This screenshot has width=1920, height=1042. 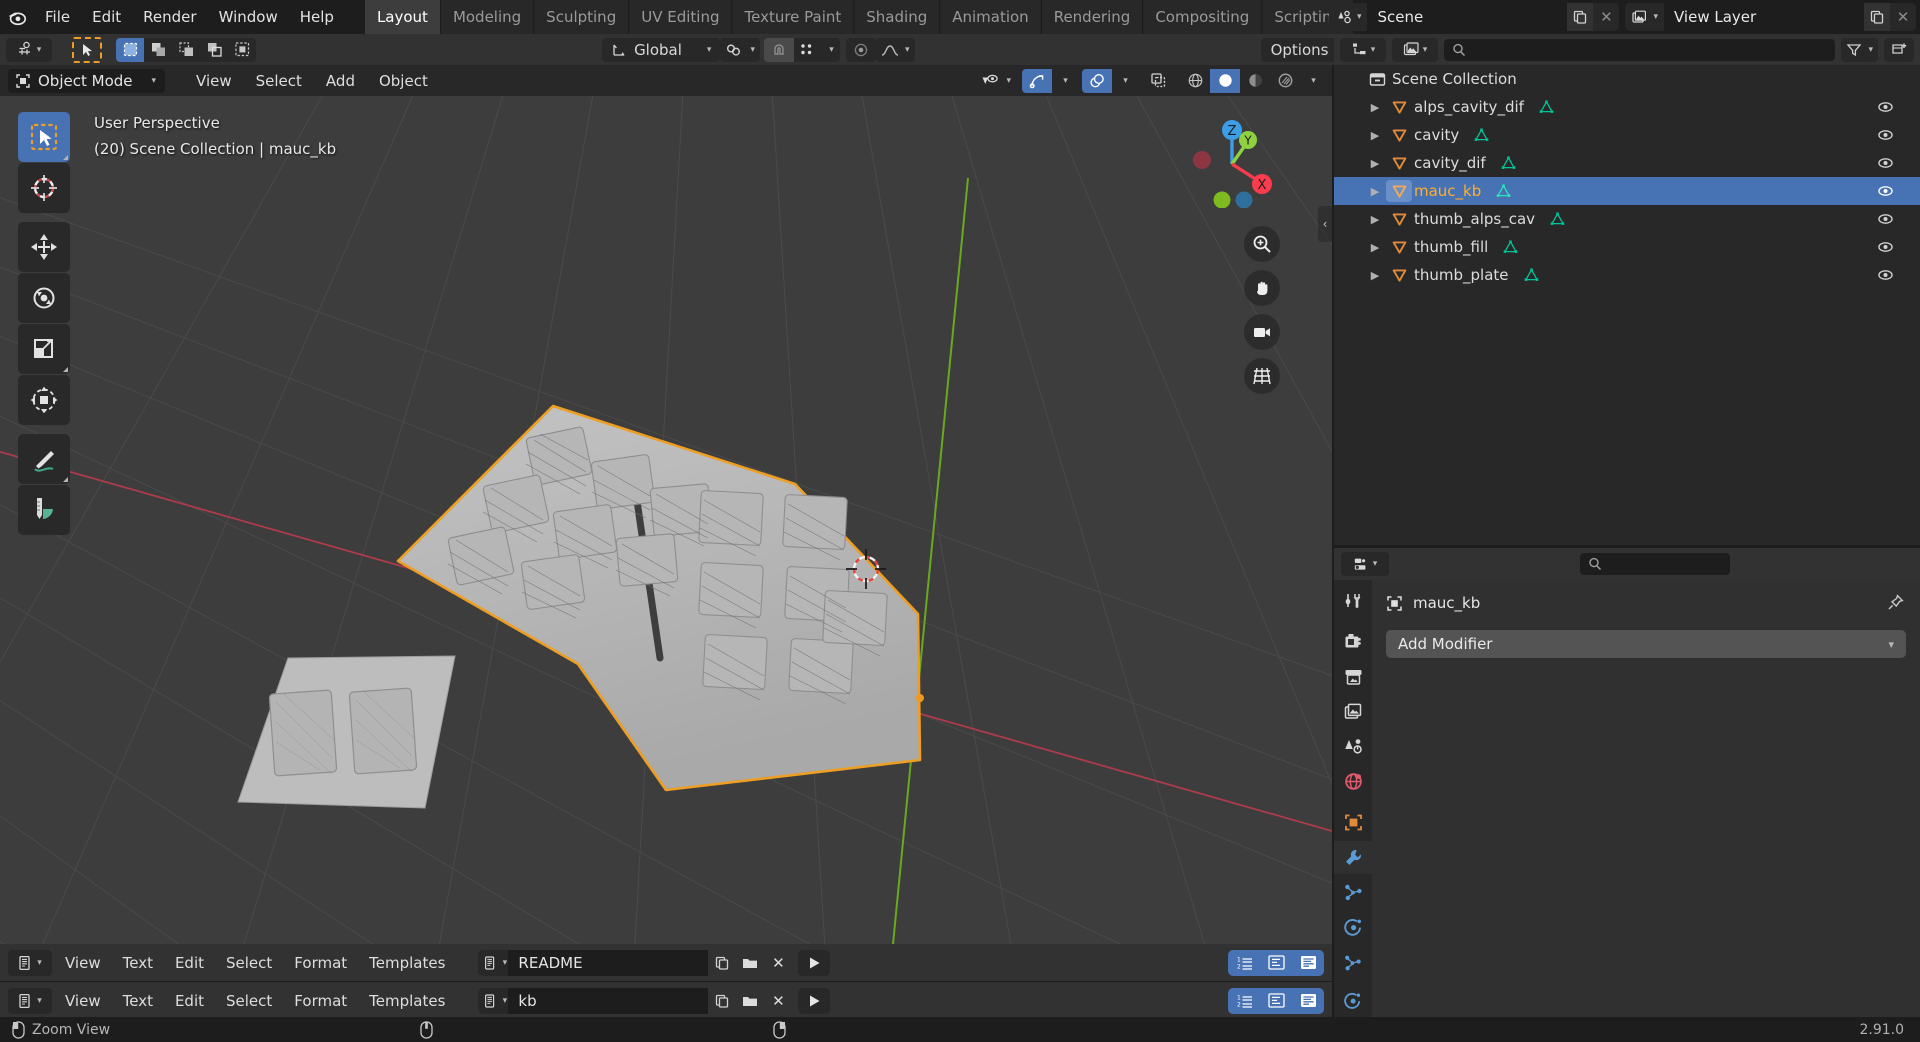 What do you see at coordinates (1627, 275) in the screenshot?
I see `outliner-row-thumb-plate: ▶ thumb_plate` at bounding box center [1627, 275].